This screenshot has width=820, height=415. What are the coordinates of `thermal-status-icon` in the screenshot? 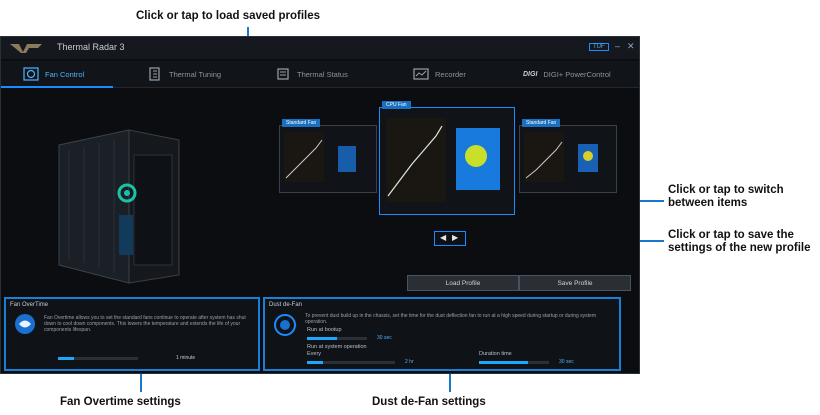 It's located at (283, 74).